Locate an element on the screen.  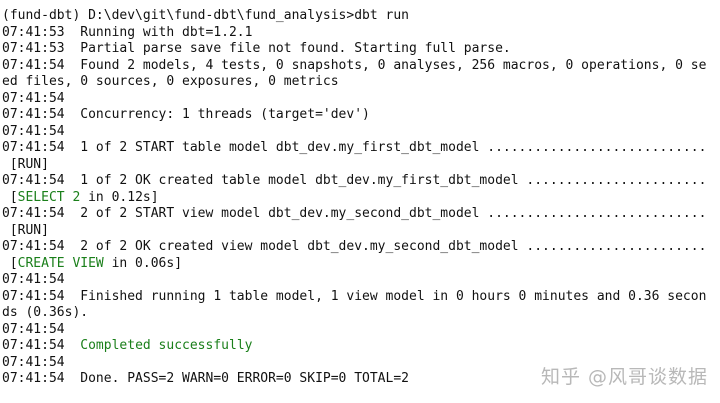
terminal-line-select-status: [SELECT 2 in 0.12s] is located at coordinates (361, 198).